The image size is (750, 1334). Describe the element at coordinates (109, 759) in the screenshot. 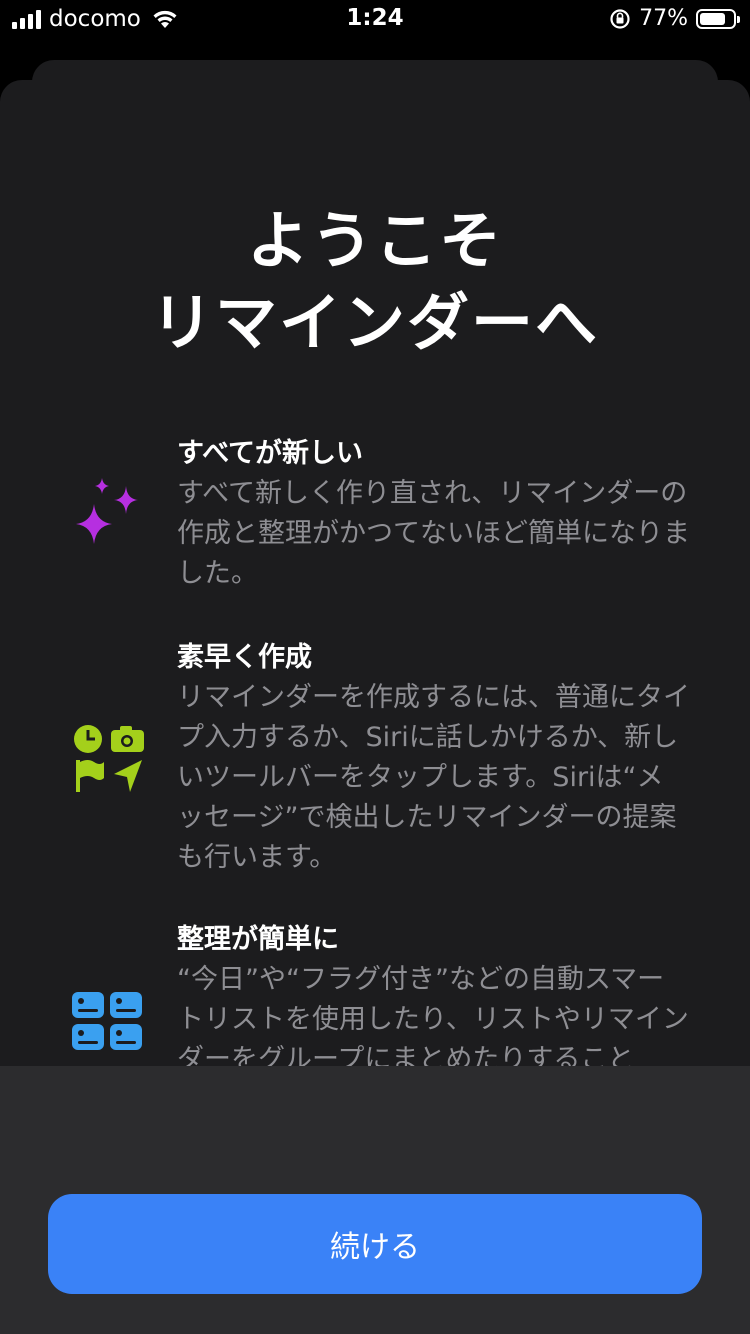

I see `toolbar-icons` at that location.